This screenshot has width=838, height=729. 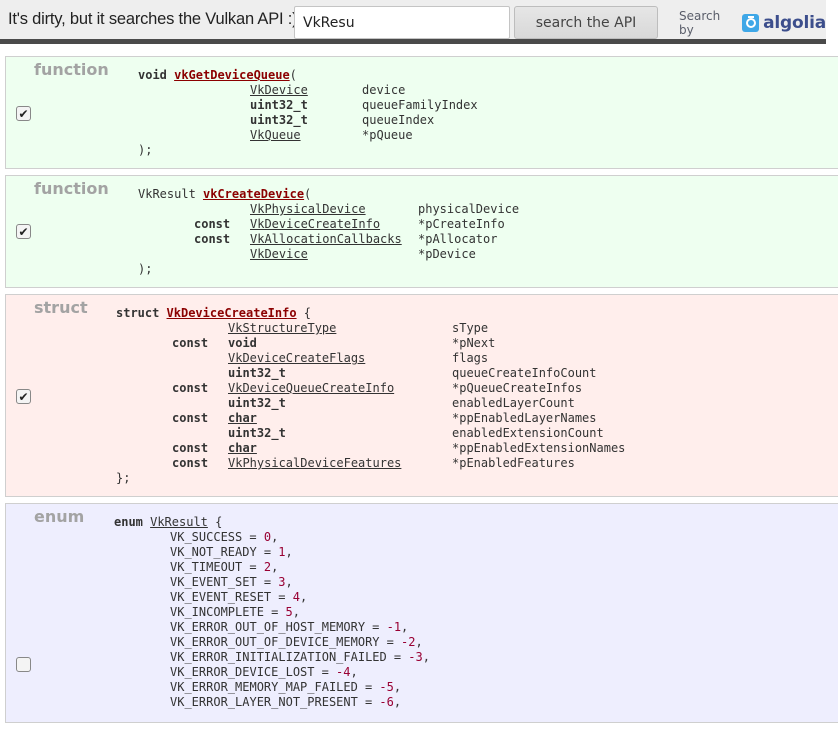 I want to click on enum-constant-value: 0, so click(x=267, y=537).